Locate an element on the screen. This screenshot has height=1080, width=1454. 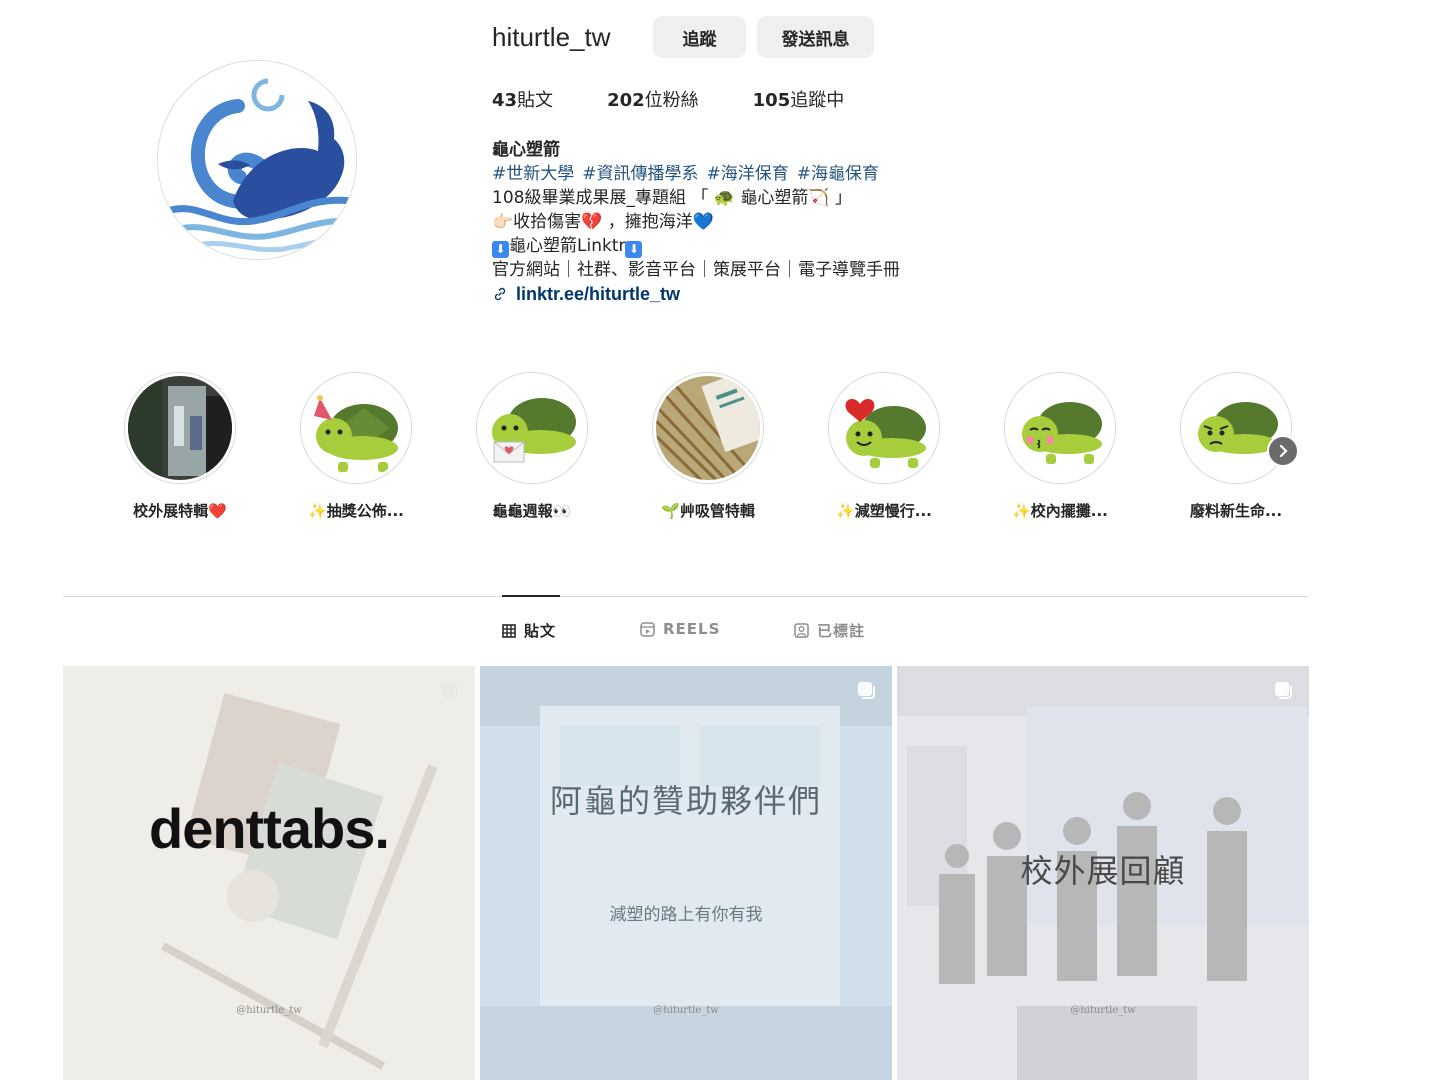
tab-posts: 貼文 is located at coordinates (529, 630).